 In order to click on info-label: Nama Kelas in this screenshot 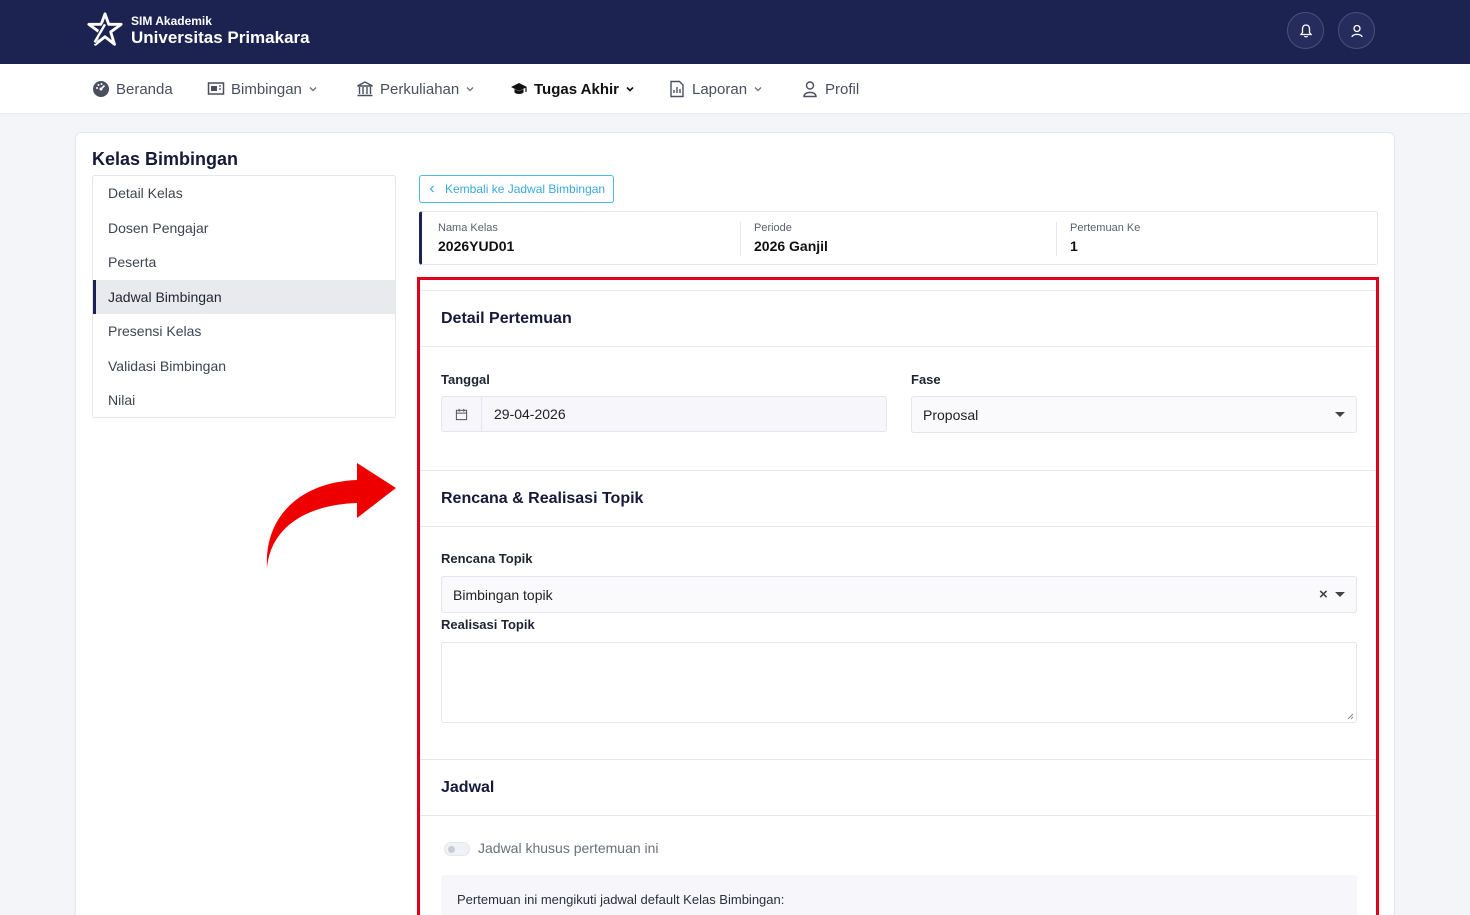, I will do `click(468, 228)`.